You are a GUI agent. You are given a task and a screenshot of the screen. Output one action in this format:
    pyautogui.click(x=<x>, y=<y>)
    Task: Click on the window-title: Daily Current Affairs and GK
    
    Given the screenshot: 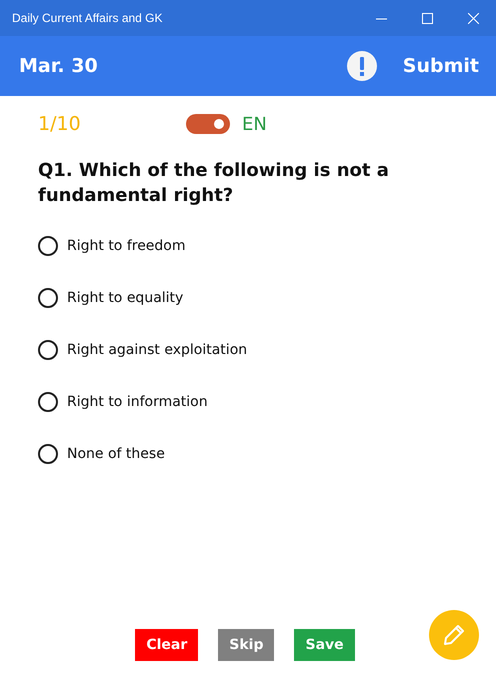 What is the action you would take?
    pyautogui.click(x=88, y=18)
    